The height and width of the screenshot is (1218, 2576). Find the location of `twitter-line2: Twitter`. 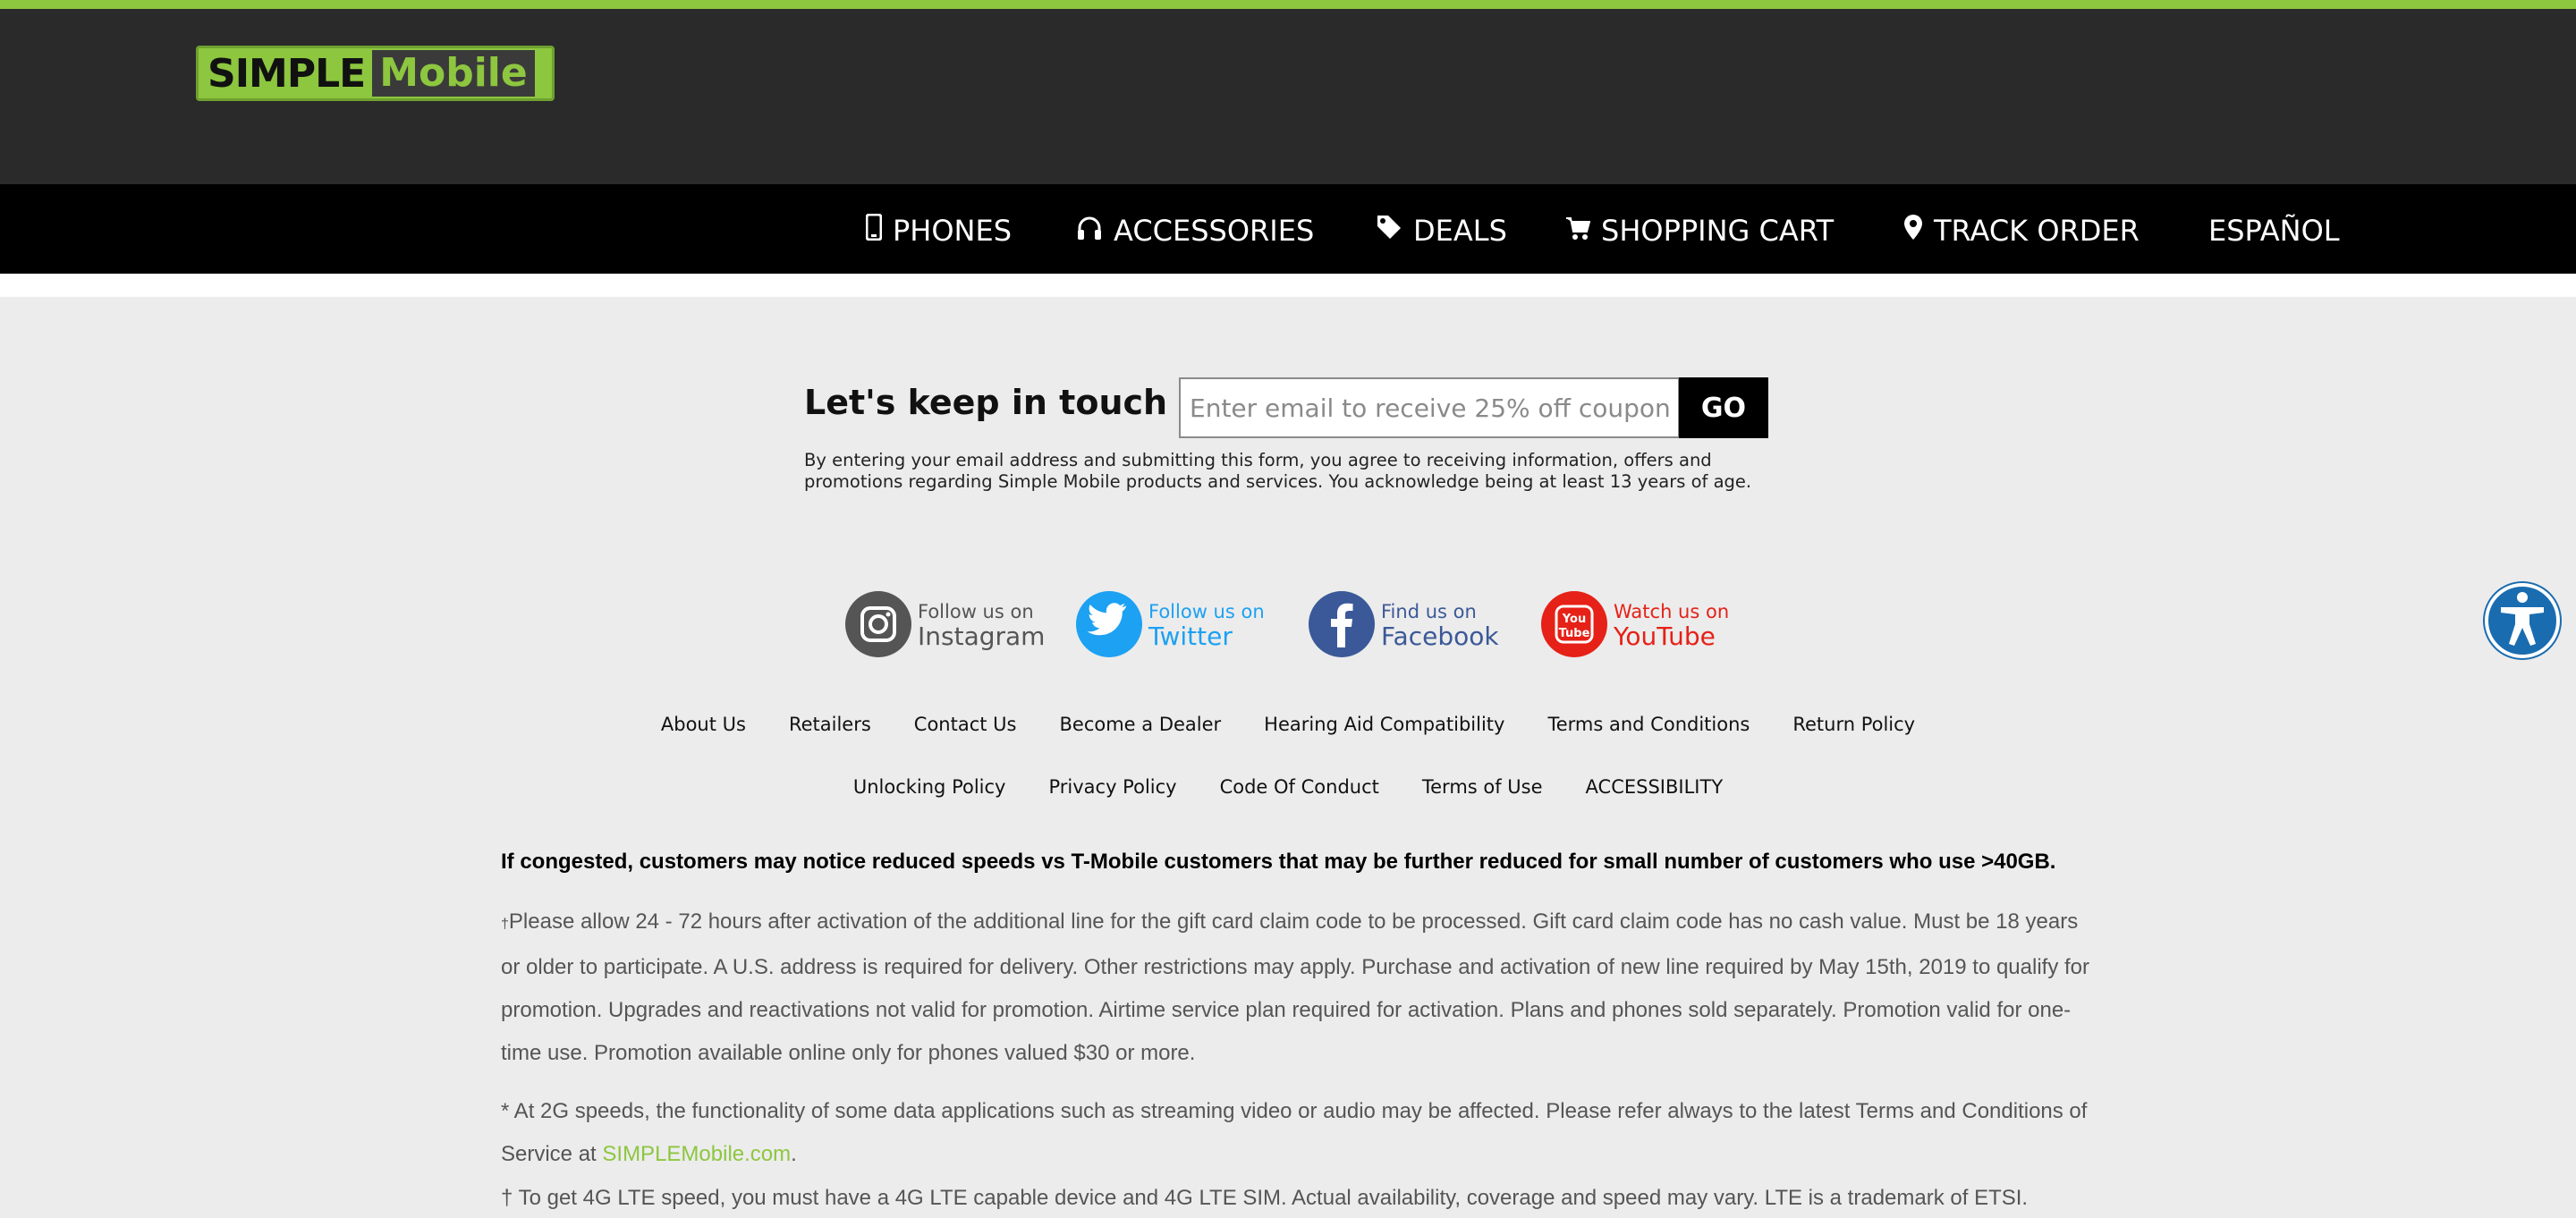

twitter-line2: Twitter is located at coordinates (1190, 636).